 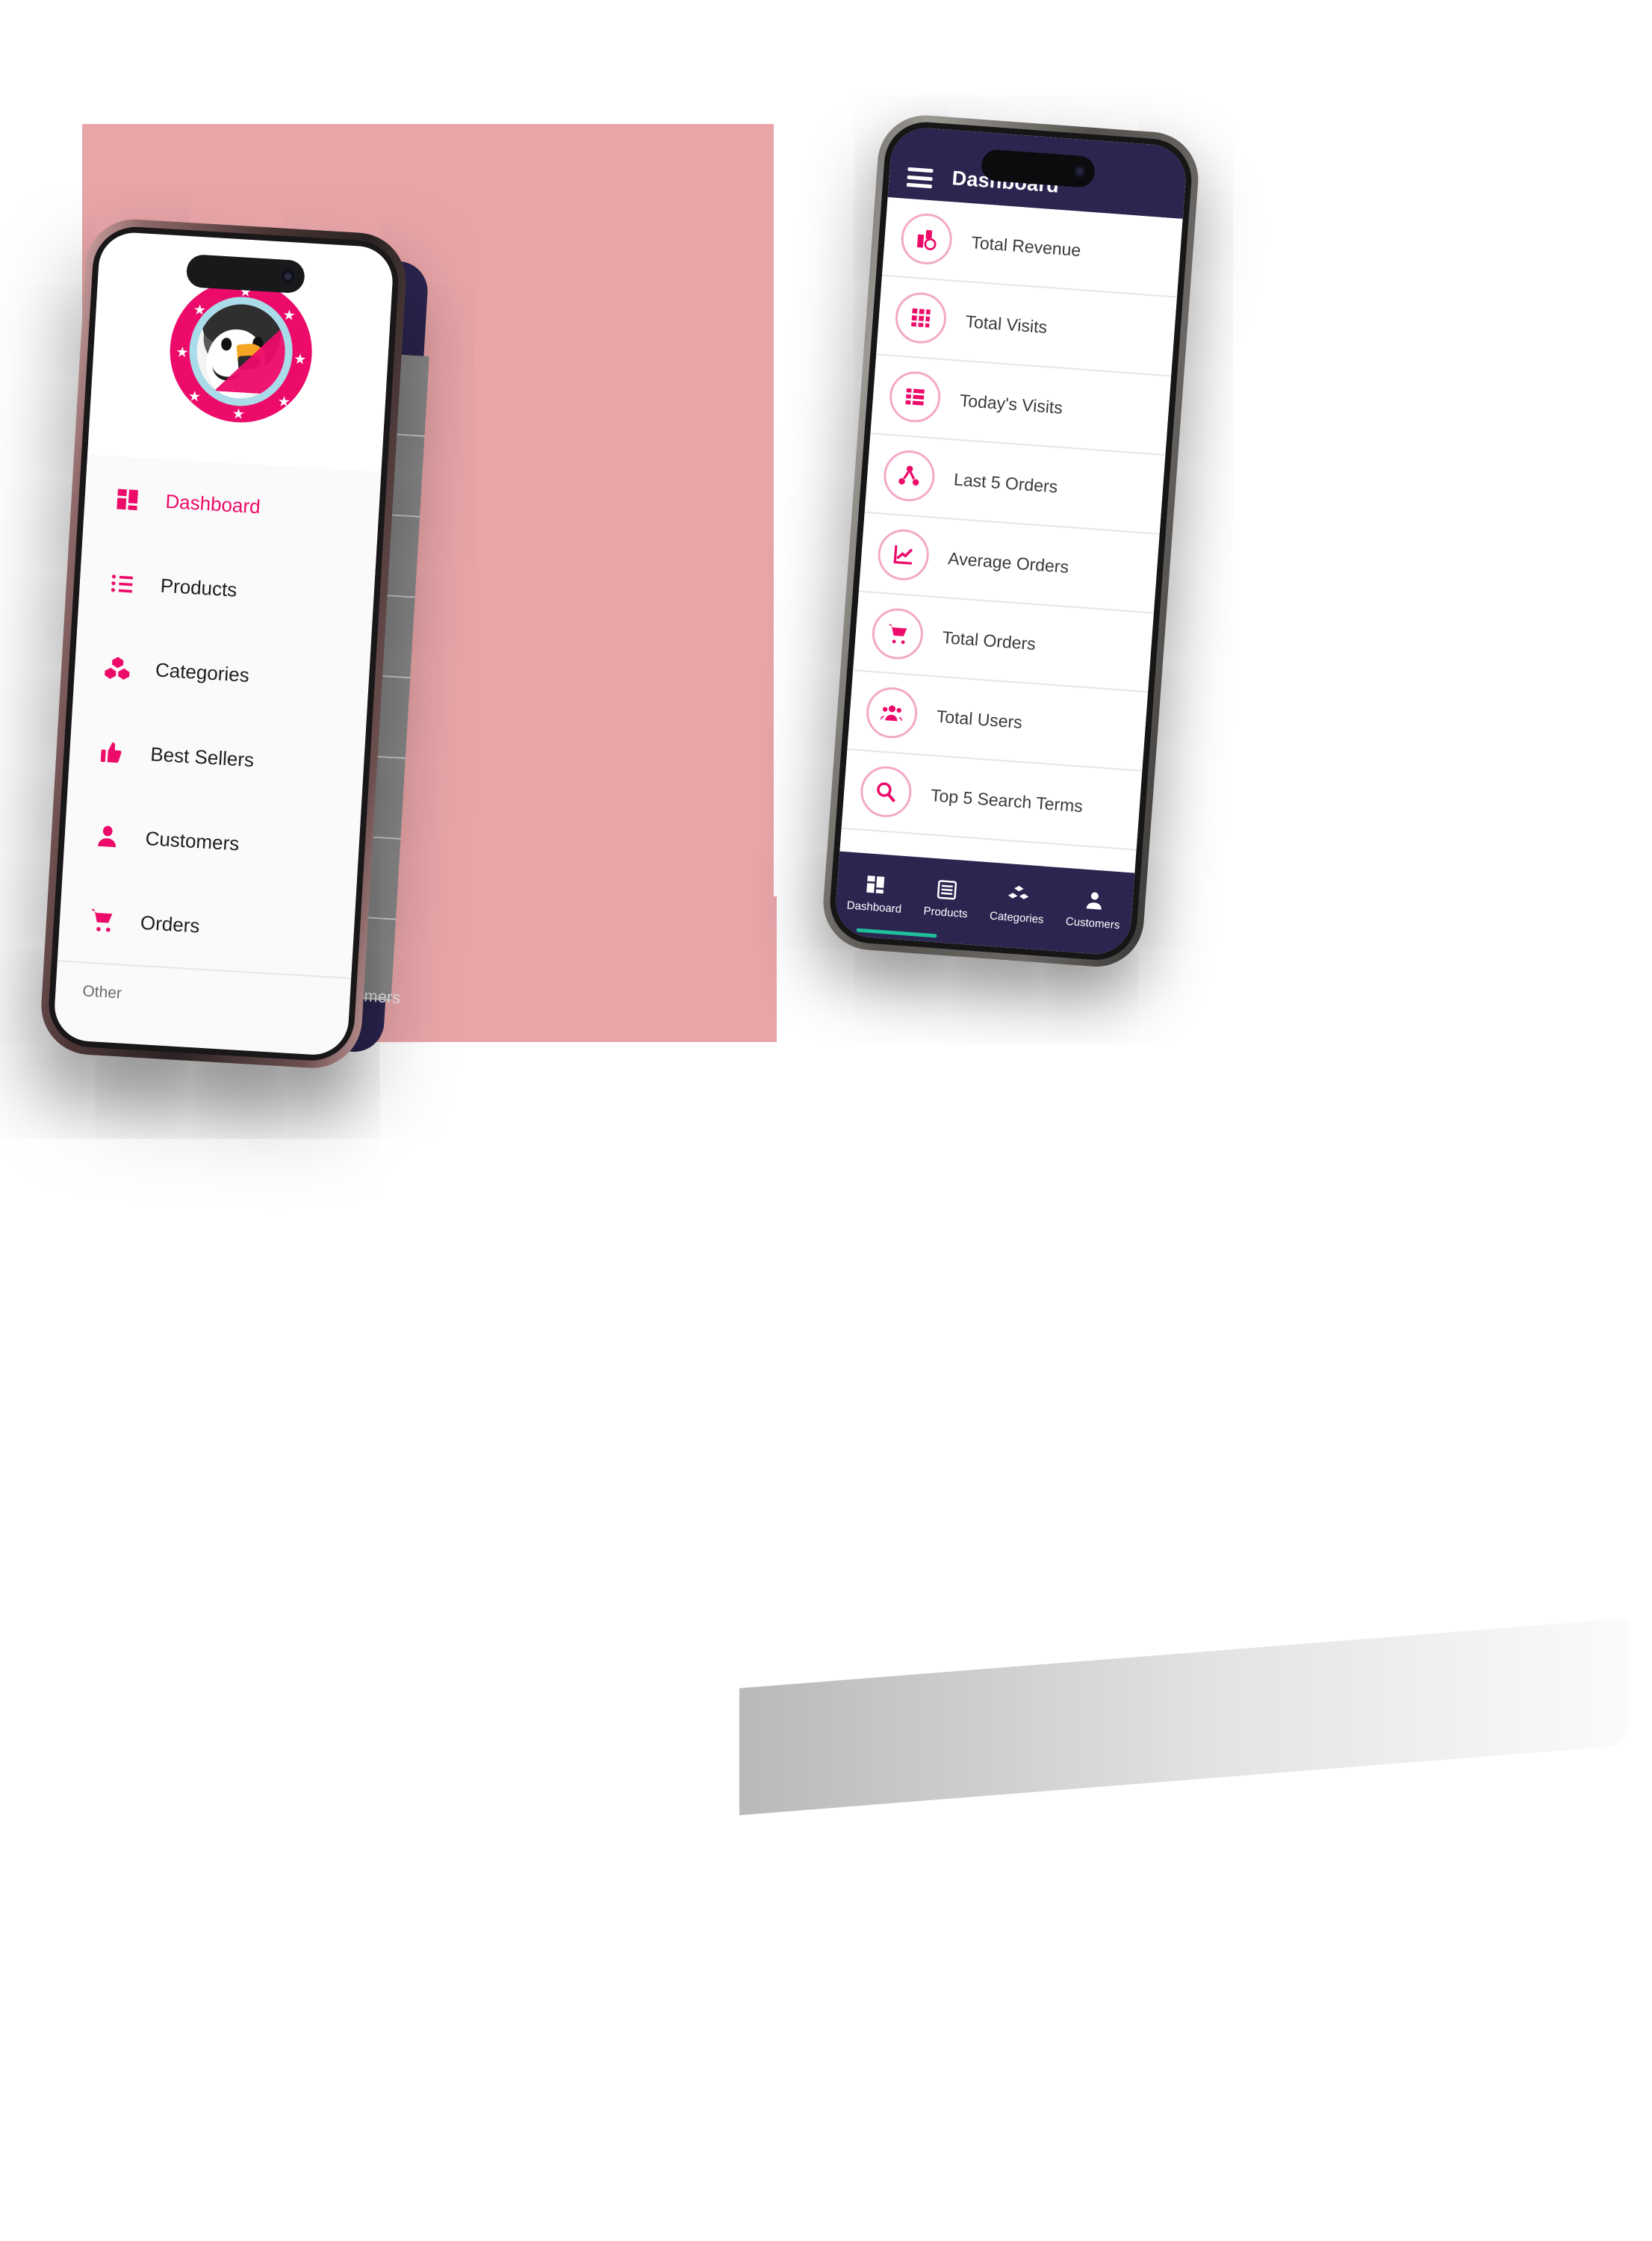 What do you see at coordinates (874, 907) in the screenshot?
I see `bottom-nav-label: Dashboard` at bounding box center [874, 907].